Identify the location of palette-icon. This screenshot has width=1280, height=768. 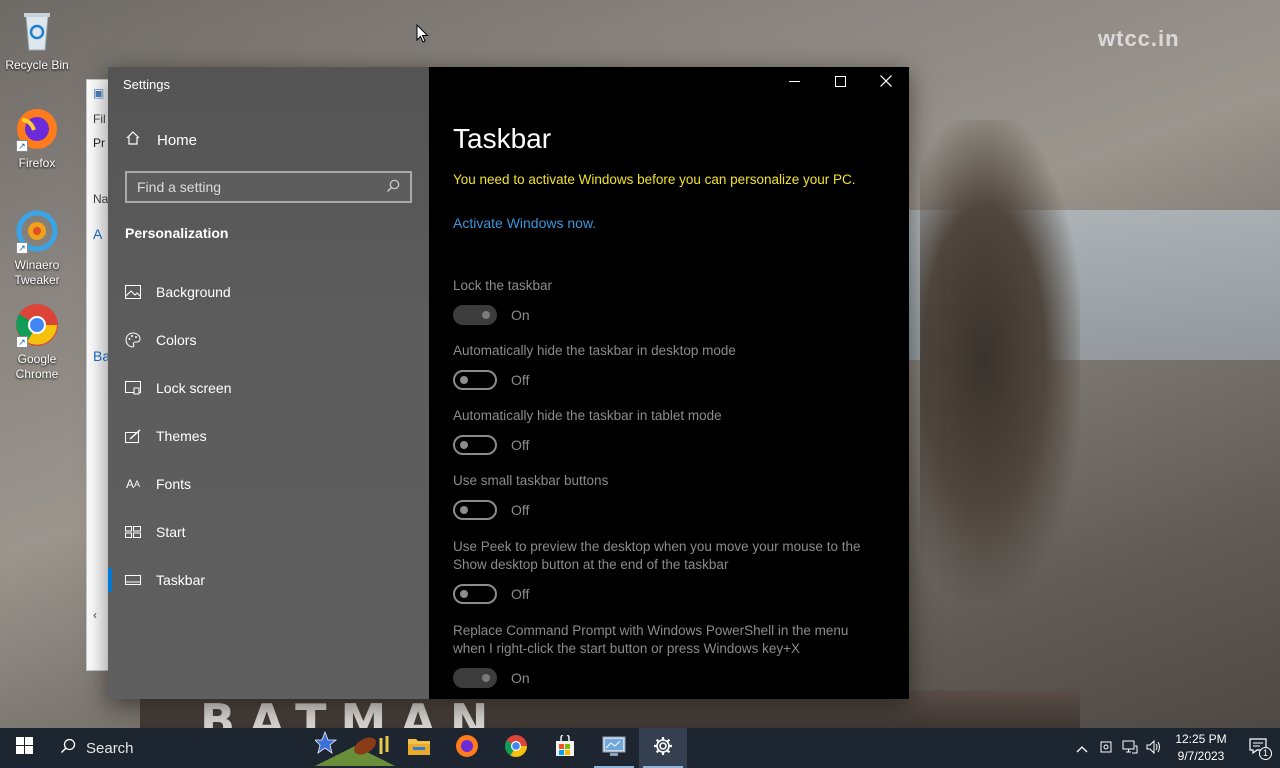
(133, 340).